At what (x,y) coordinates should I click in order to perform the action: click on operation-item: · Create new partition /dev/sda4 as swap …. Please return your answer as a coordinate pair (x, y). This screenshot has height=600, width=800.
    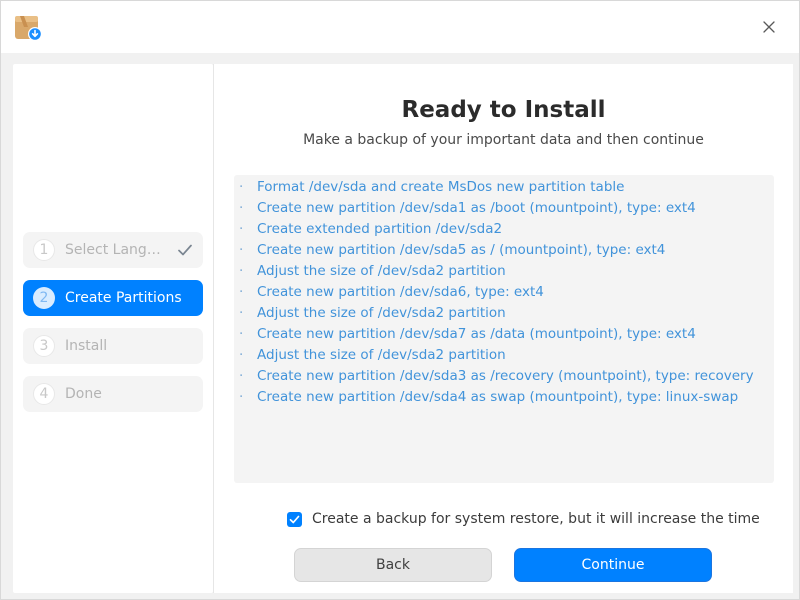
    Looking at the image, I should click on (504, 397).